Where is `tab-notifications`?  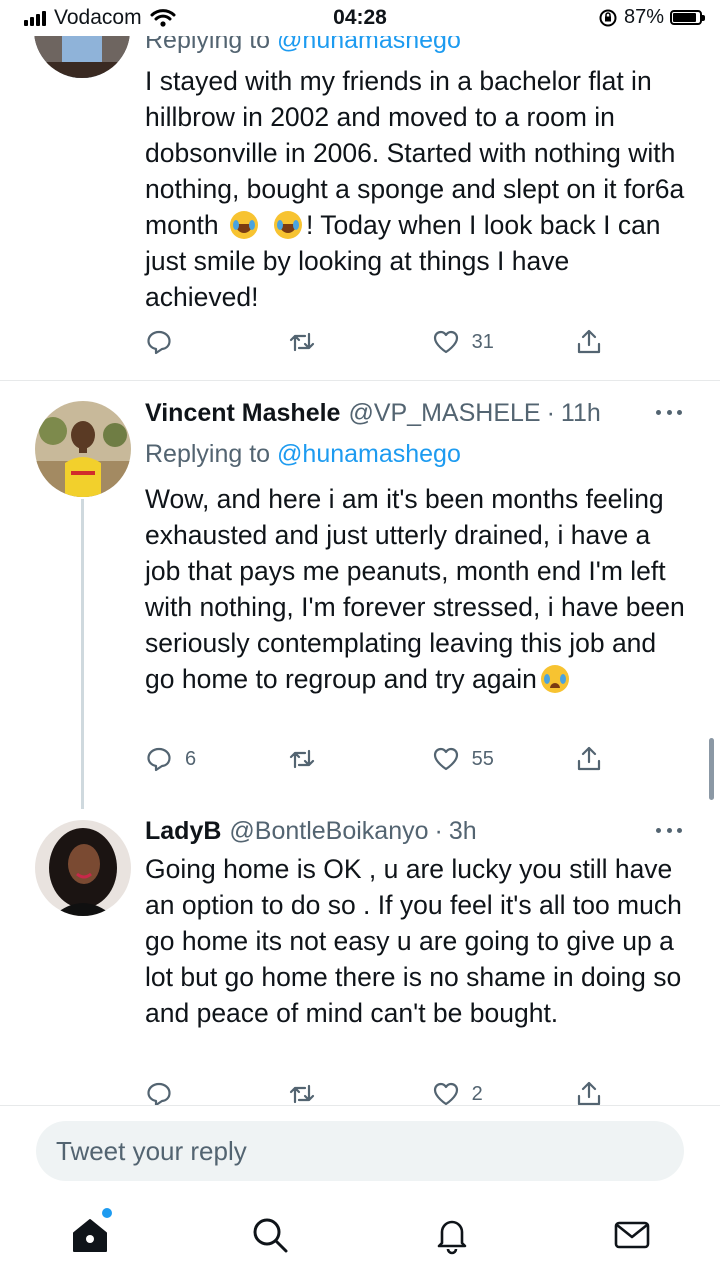
tab-notifications is located at coordinates (452, 1235).